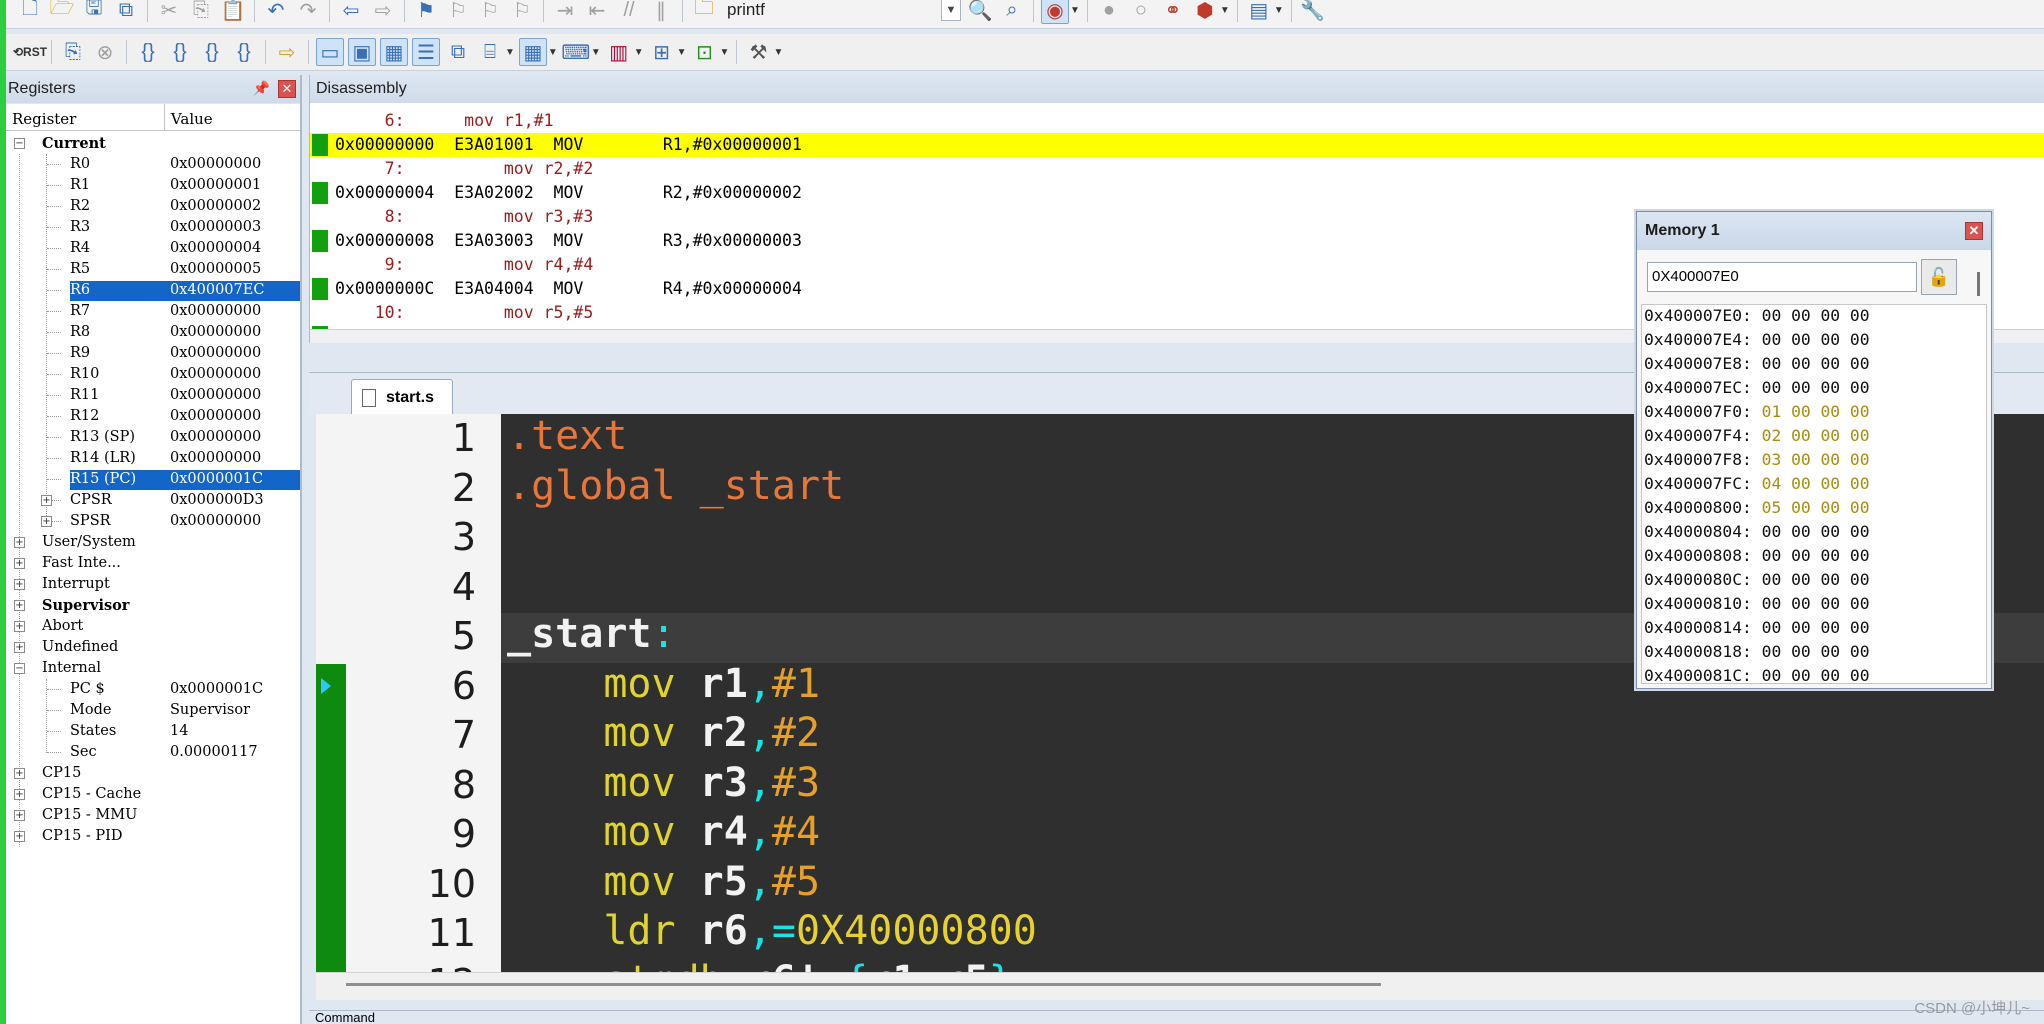 The image size is (2044, 1024). Describe the element at coordinates (105, 52) in the screenshot. I see `stop-icon: ⊗` at that location.